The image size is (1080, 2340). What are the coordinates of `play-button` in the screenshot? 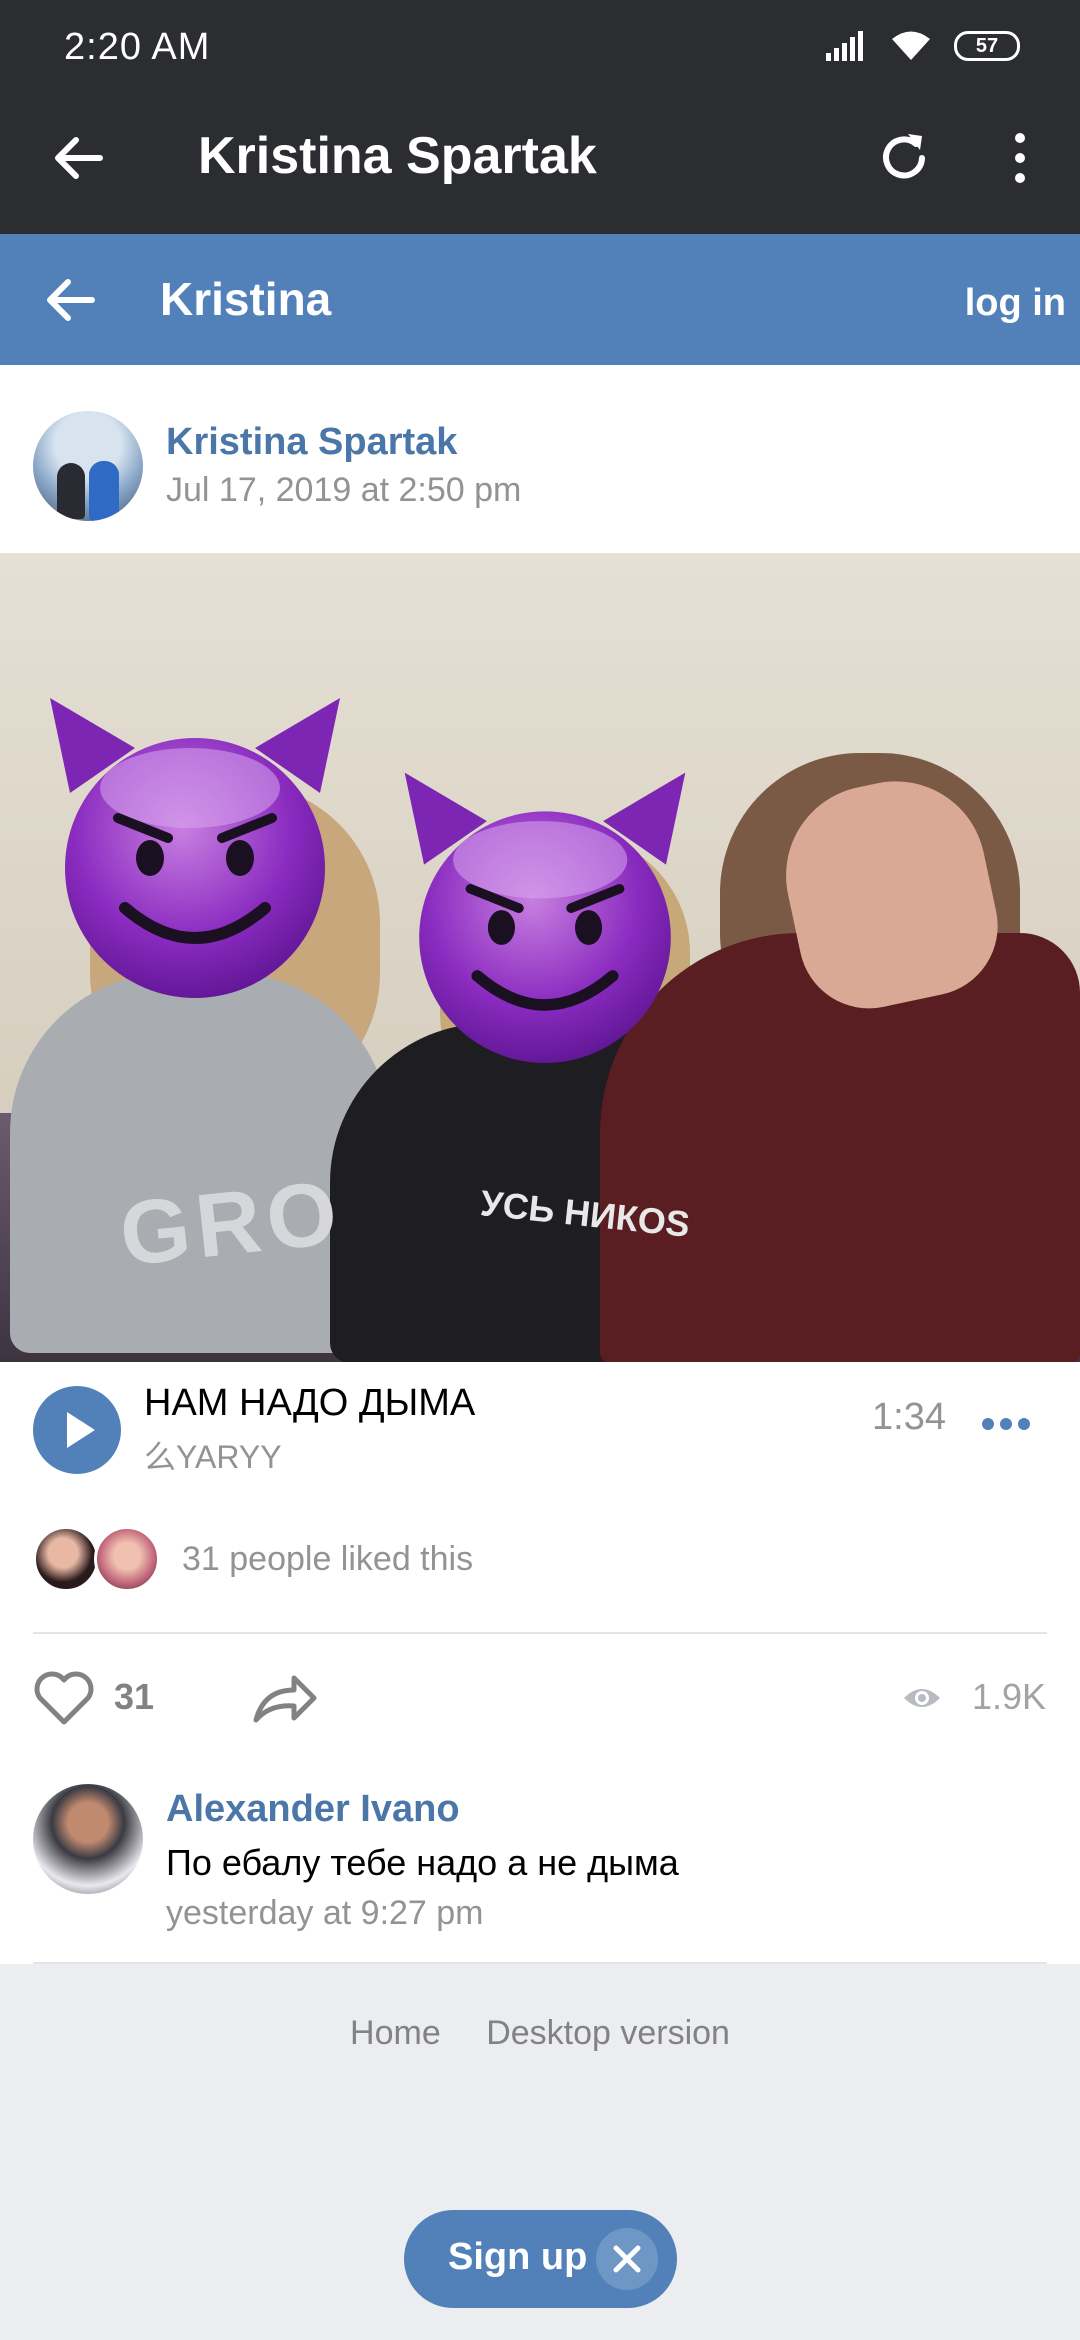 It's located at (77, 1430).